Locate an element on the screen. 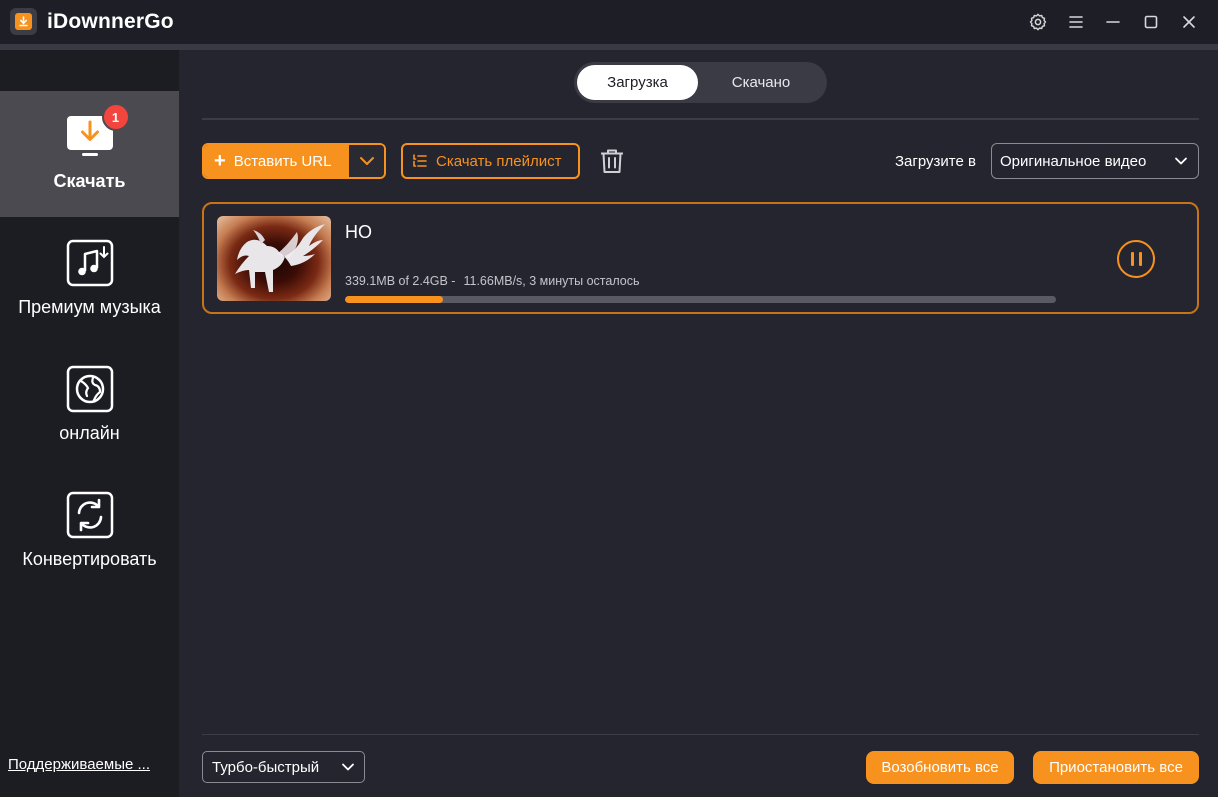 The height and width of the screenshot is (797, 1218). sidebar-item-online: онлайн is located at coordinates (89, 406).